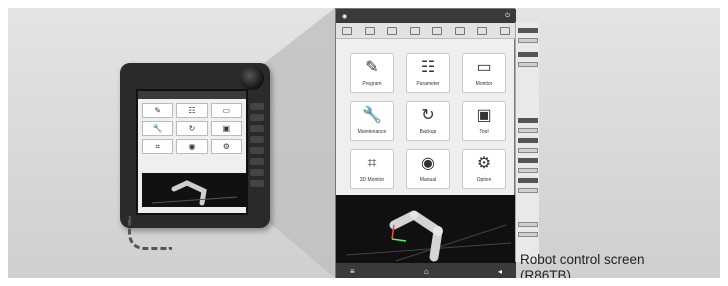  I want to click on program-label: Program, so click(372, 84).